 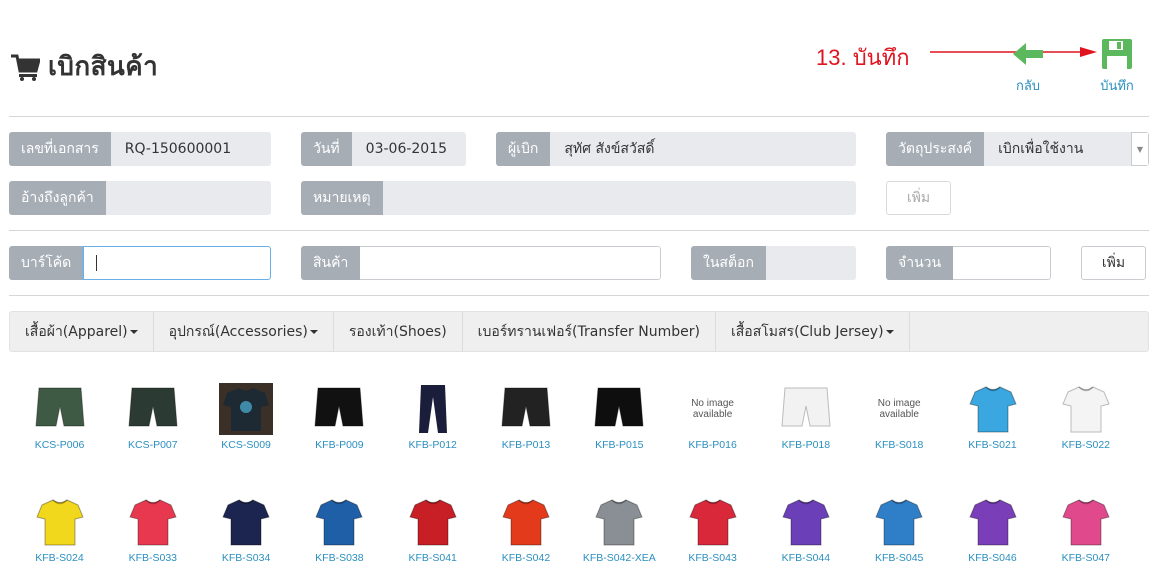 I want to click on product-code: KFB-S034, so click(x=246, y=558).